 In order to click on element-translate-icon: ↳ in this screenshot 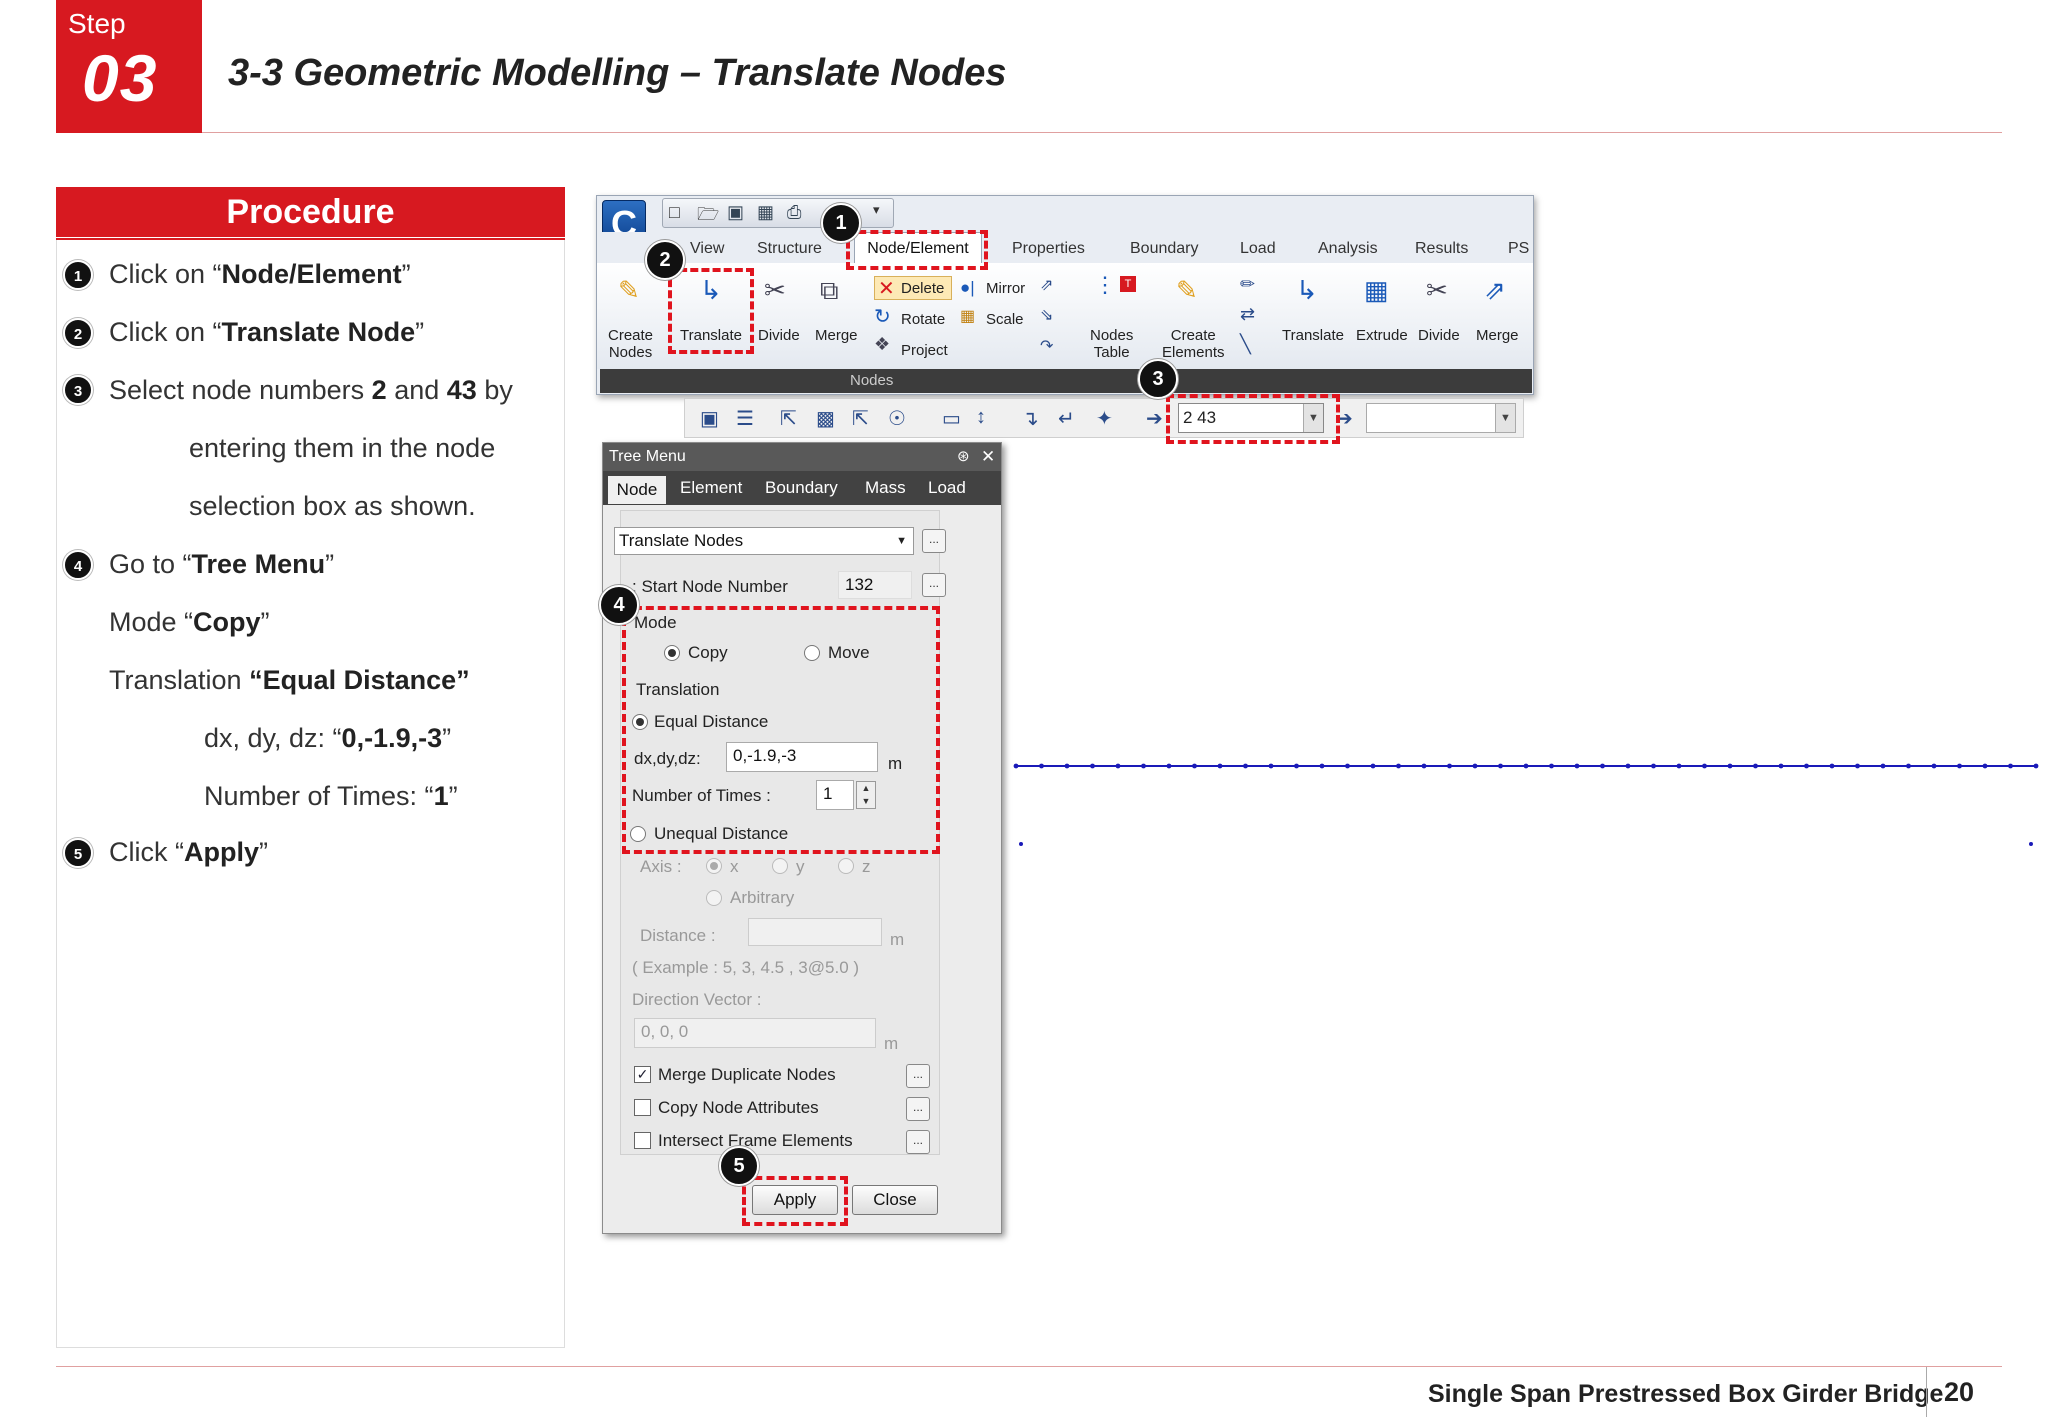, I will do `click(1307, 290)`.